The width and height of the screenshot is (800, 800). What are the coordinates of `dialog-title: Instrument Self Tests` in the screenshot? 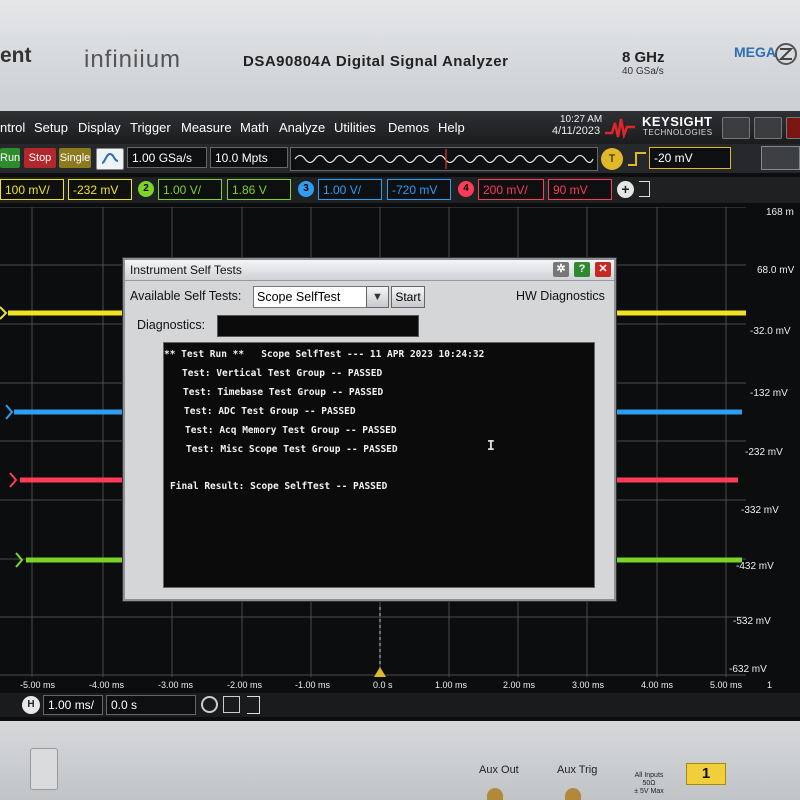 It's located at (186, 270).